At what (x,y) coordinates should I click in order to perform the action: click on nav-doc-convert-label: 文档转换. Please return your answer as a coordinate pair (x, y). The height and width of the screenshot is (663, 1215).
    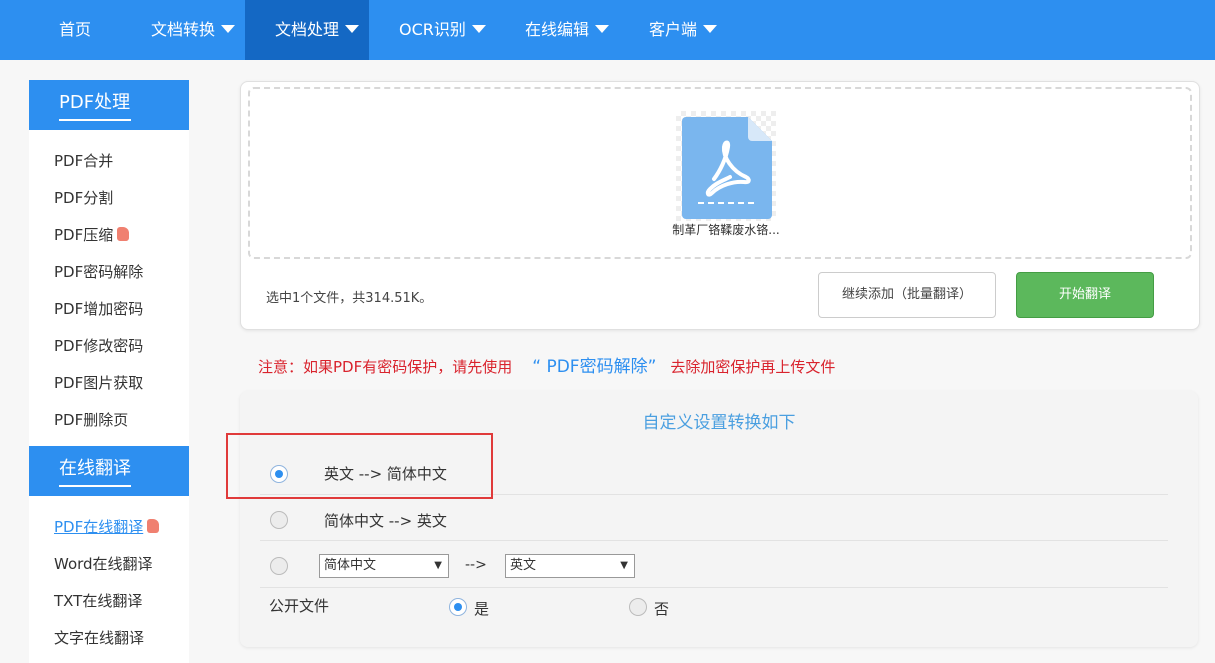
    Looking at the image, I should click on (183, 29).